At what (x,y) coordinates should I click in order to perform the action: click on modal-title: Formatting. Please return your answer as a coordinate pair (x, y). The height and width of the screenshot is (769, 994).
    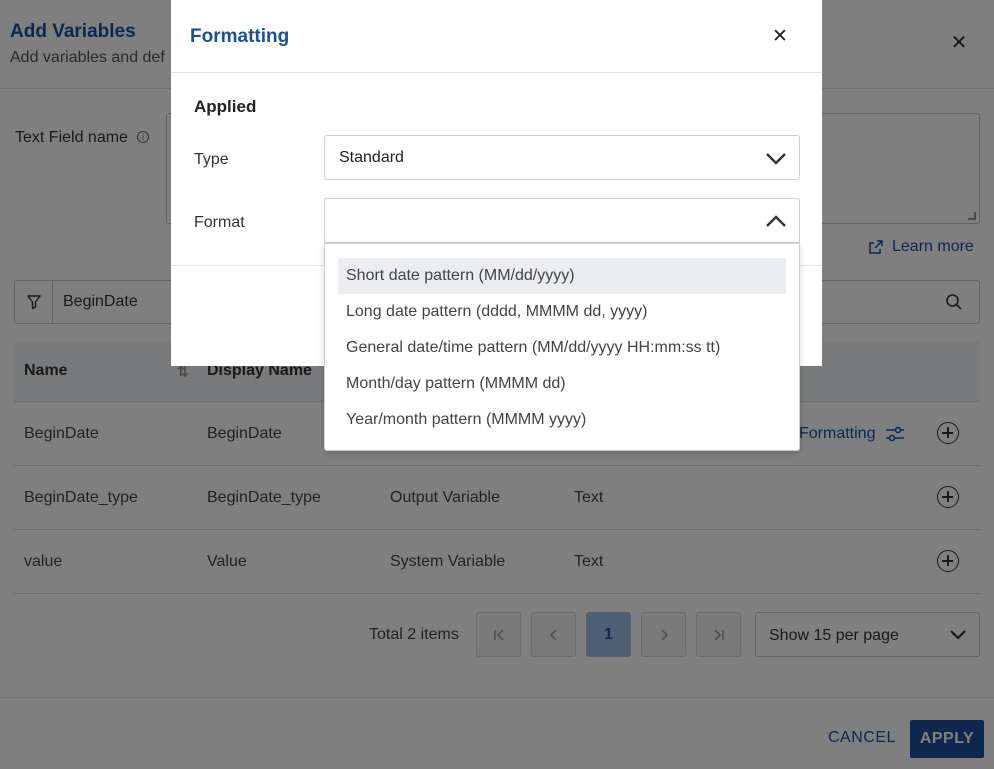
    Looking at the image, I should click on (240, 36).